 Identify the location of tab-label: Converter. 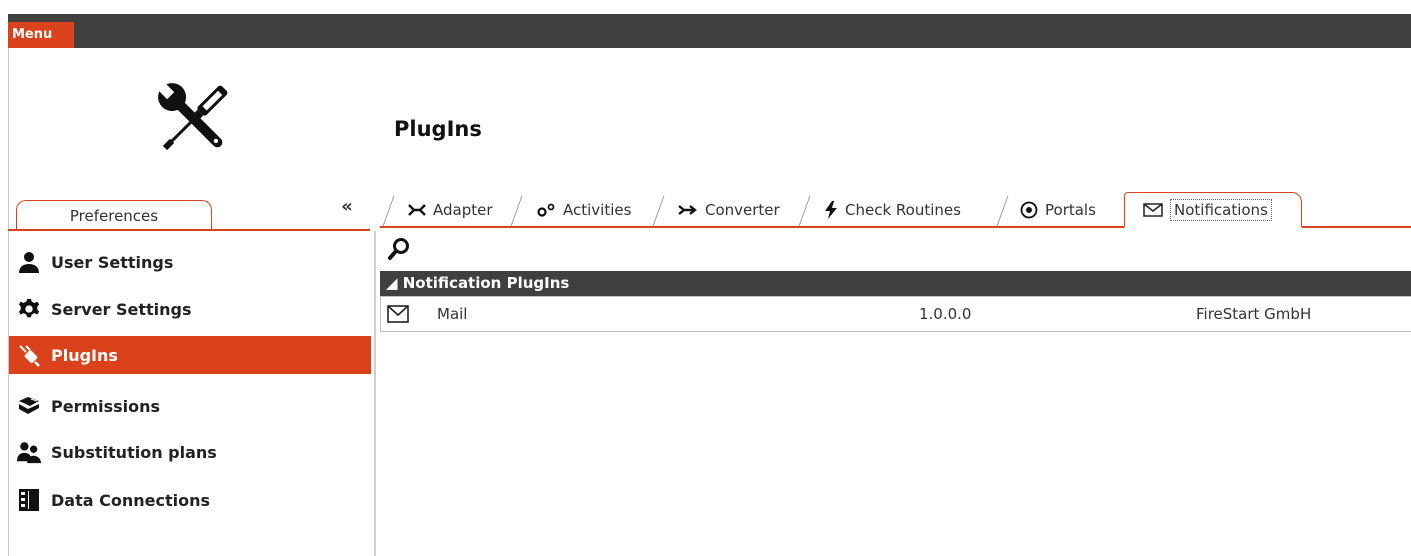
(742, 210).